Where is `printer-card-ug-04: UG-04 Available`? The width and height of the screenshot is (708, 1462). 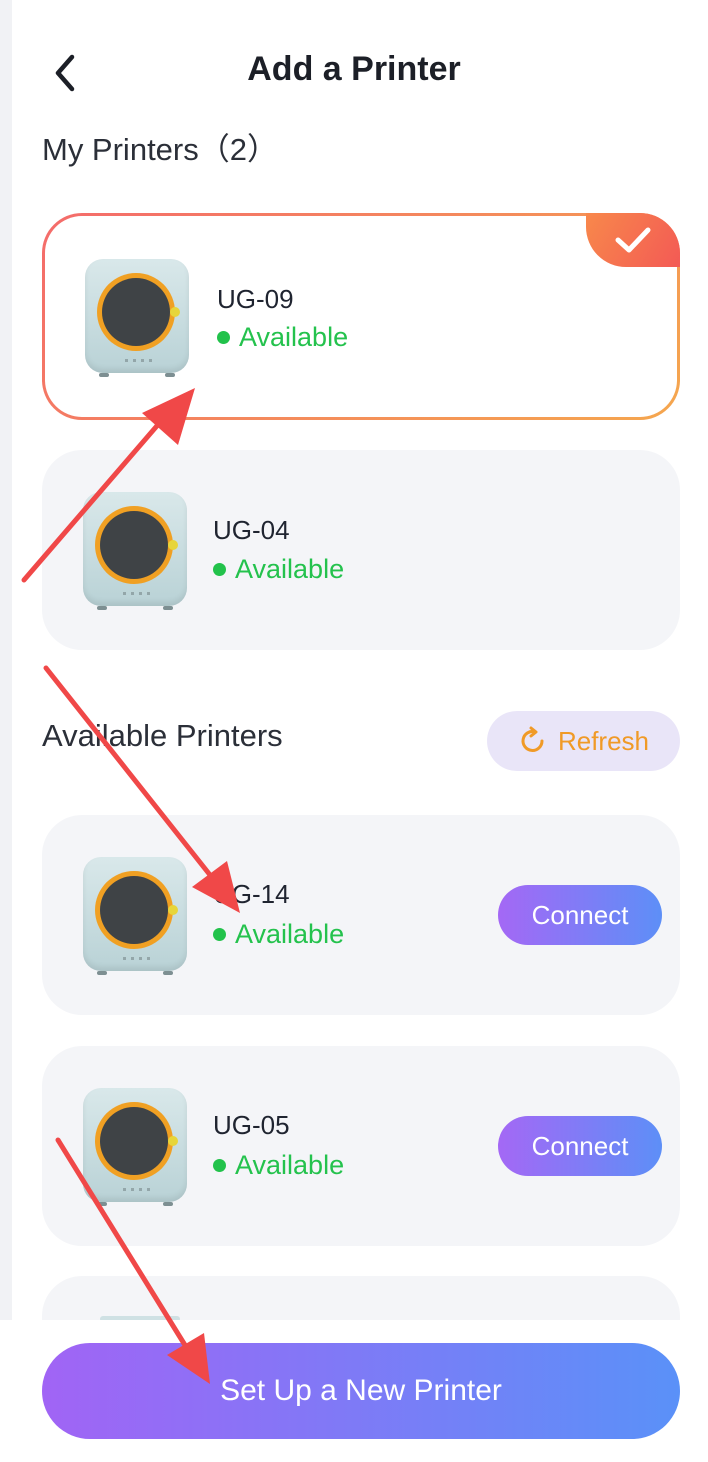
printer-card-ug-04: UG-04 Available is located at coordinates (361, 550).